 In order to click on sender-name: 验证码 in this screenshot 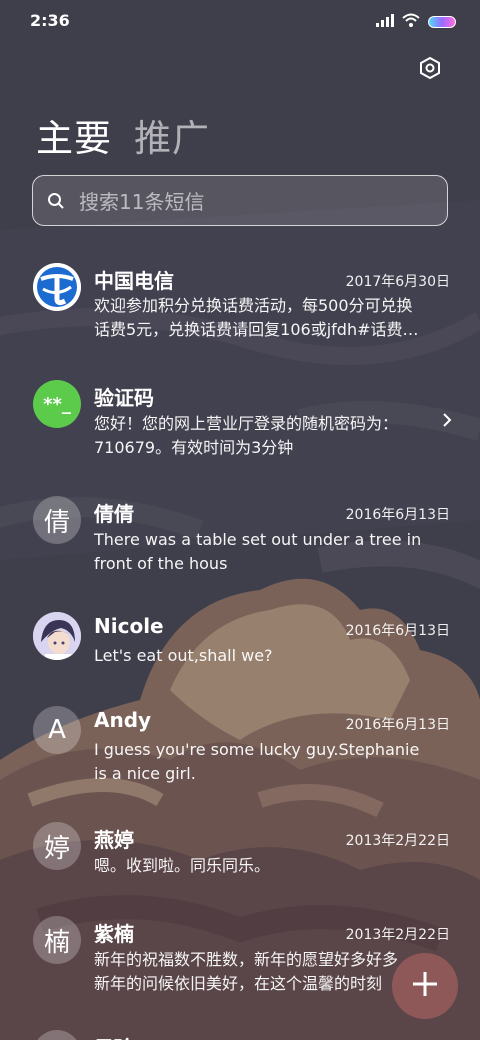, I will do `click(124, 398)`.